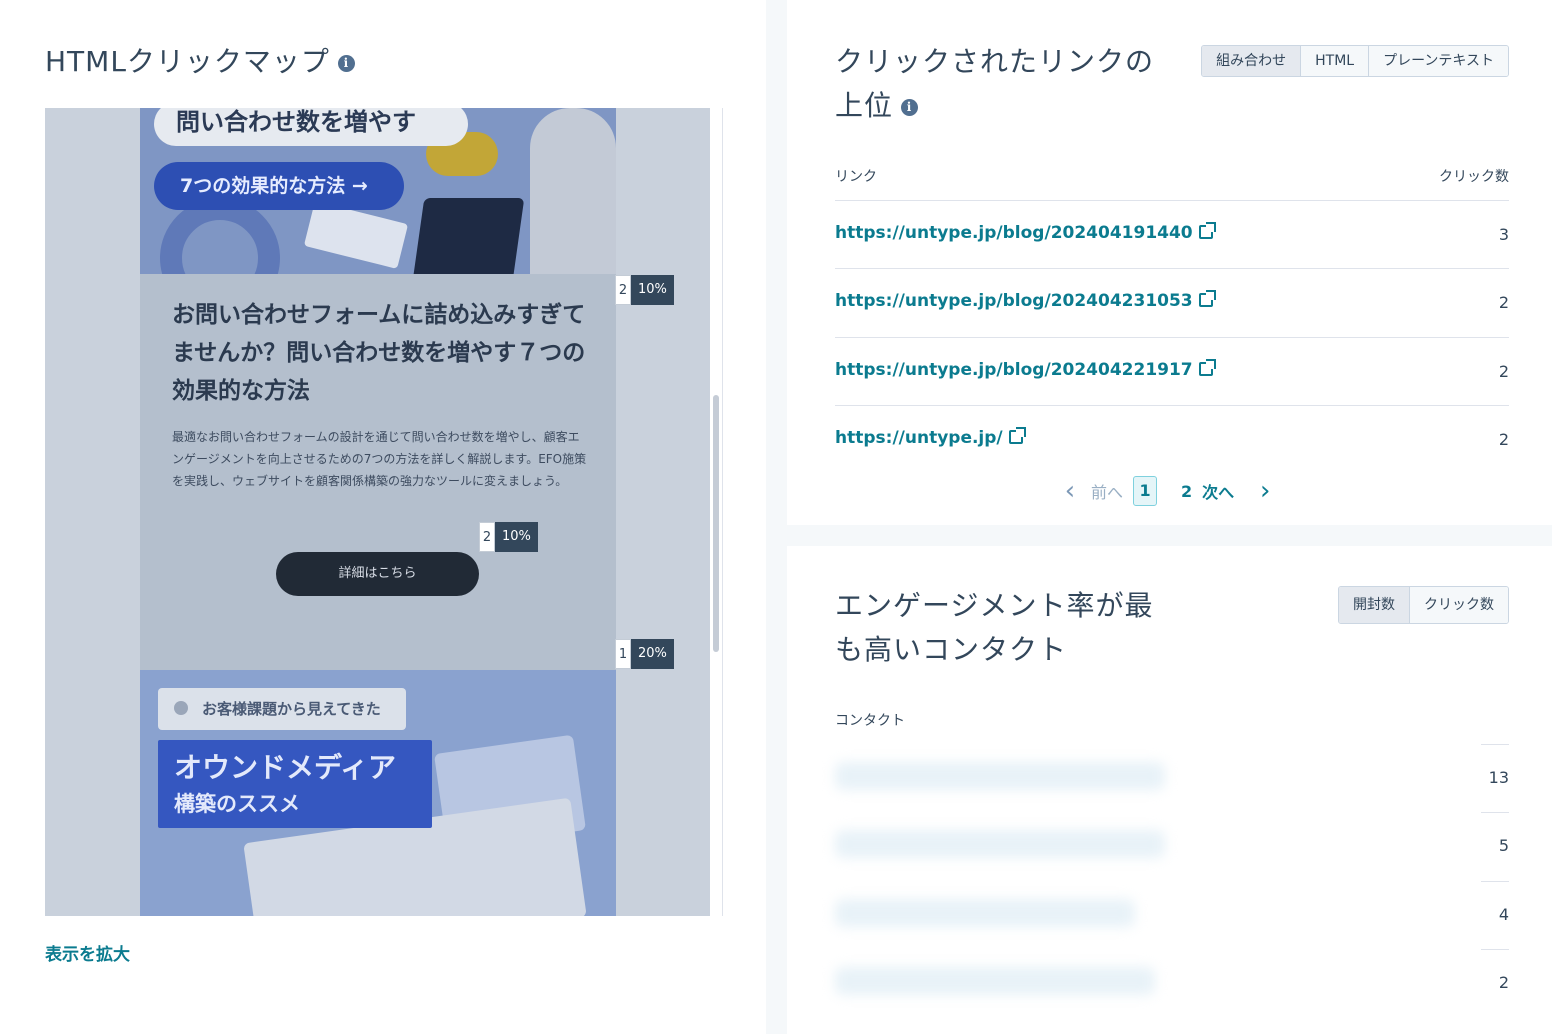 The width and height of the screenshot is (1552, 1034). I want to click on click-count: 3, so click(1503, 234).